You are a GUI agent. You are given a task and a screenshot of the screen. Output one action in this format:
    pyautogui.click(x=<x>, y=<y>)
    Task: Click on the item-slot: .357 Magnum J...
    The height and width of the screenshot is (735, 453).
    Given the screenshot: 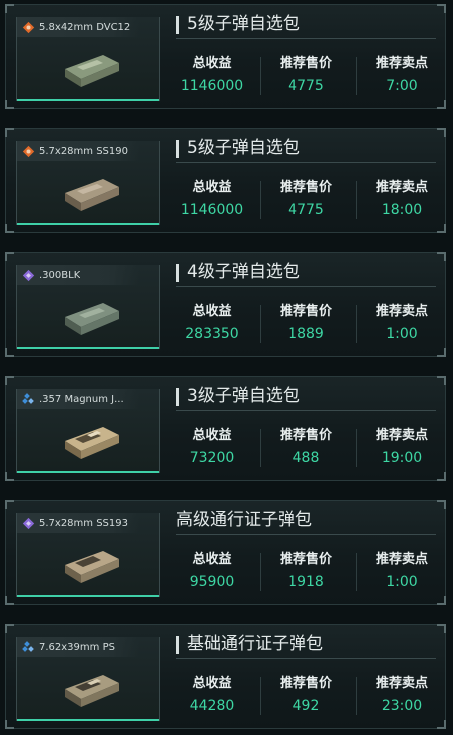 What is the action you would take?
    pyautogui.click(x=88, y=431)
    